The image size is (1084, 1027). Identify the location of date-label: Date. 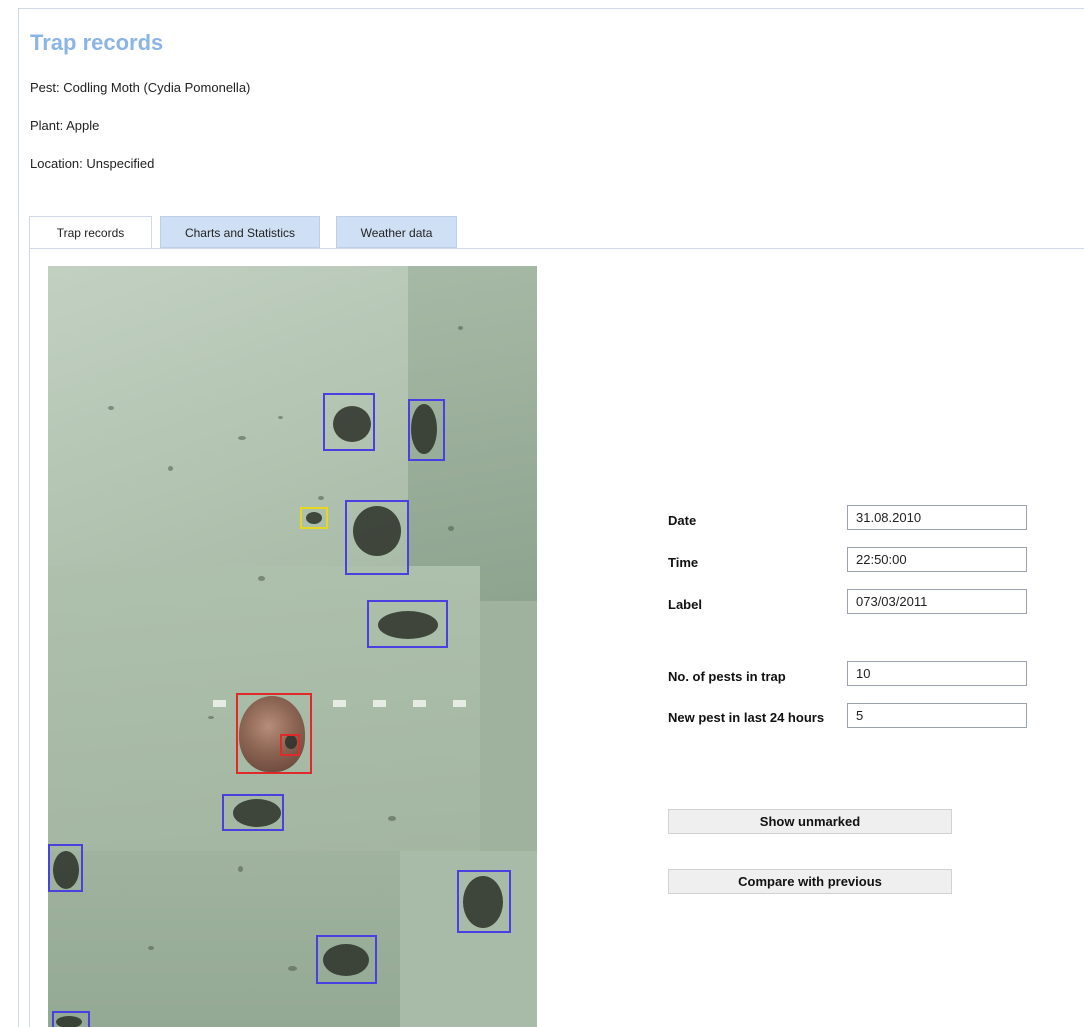
(682, 520).